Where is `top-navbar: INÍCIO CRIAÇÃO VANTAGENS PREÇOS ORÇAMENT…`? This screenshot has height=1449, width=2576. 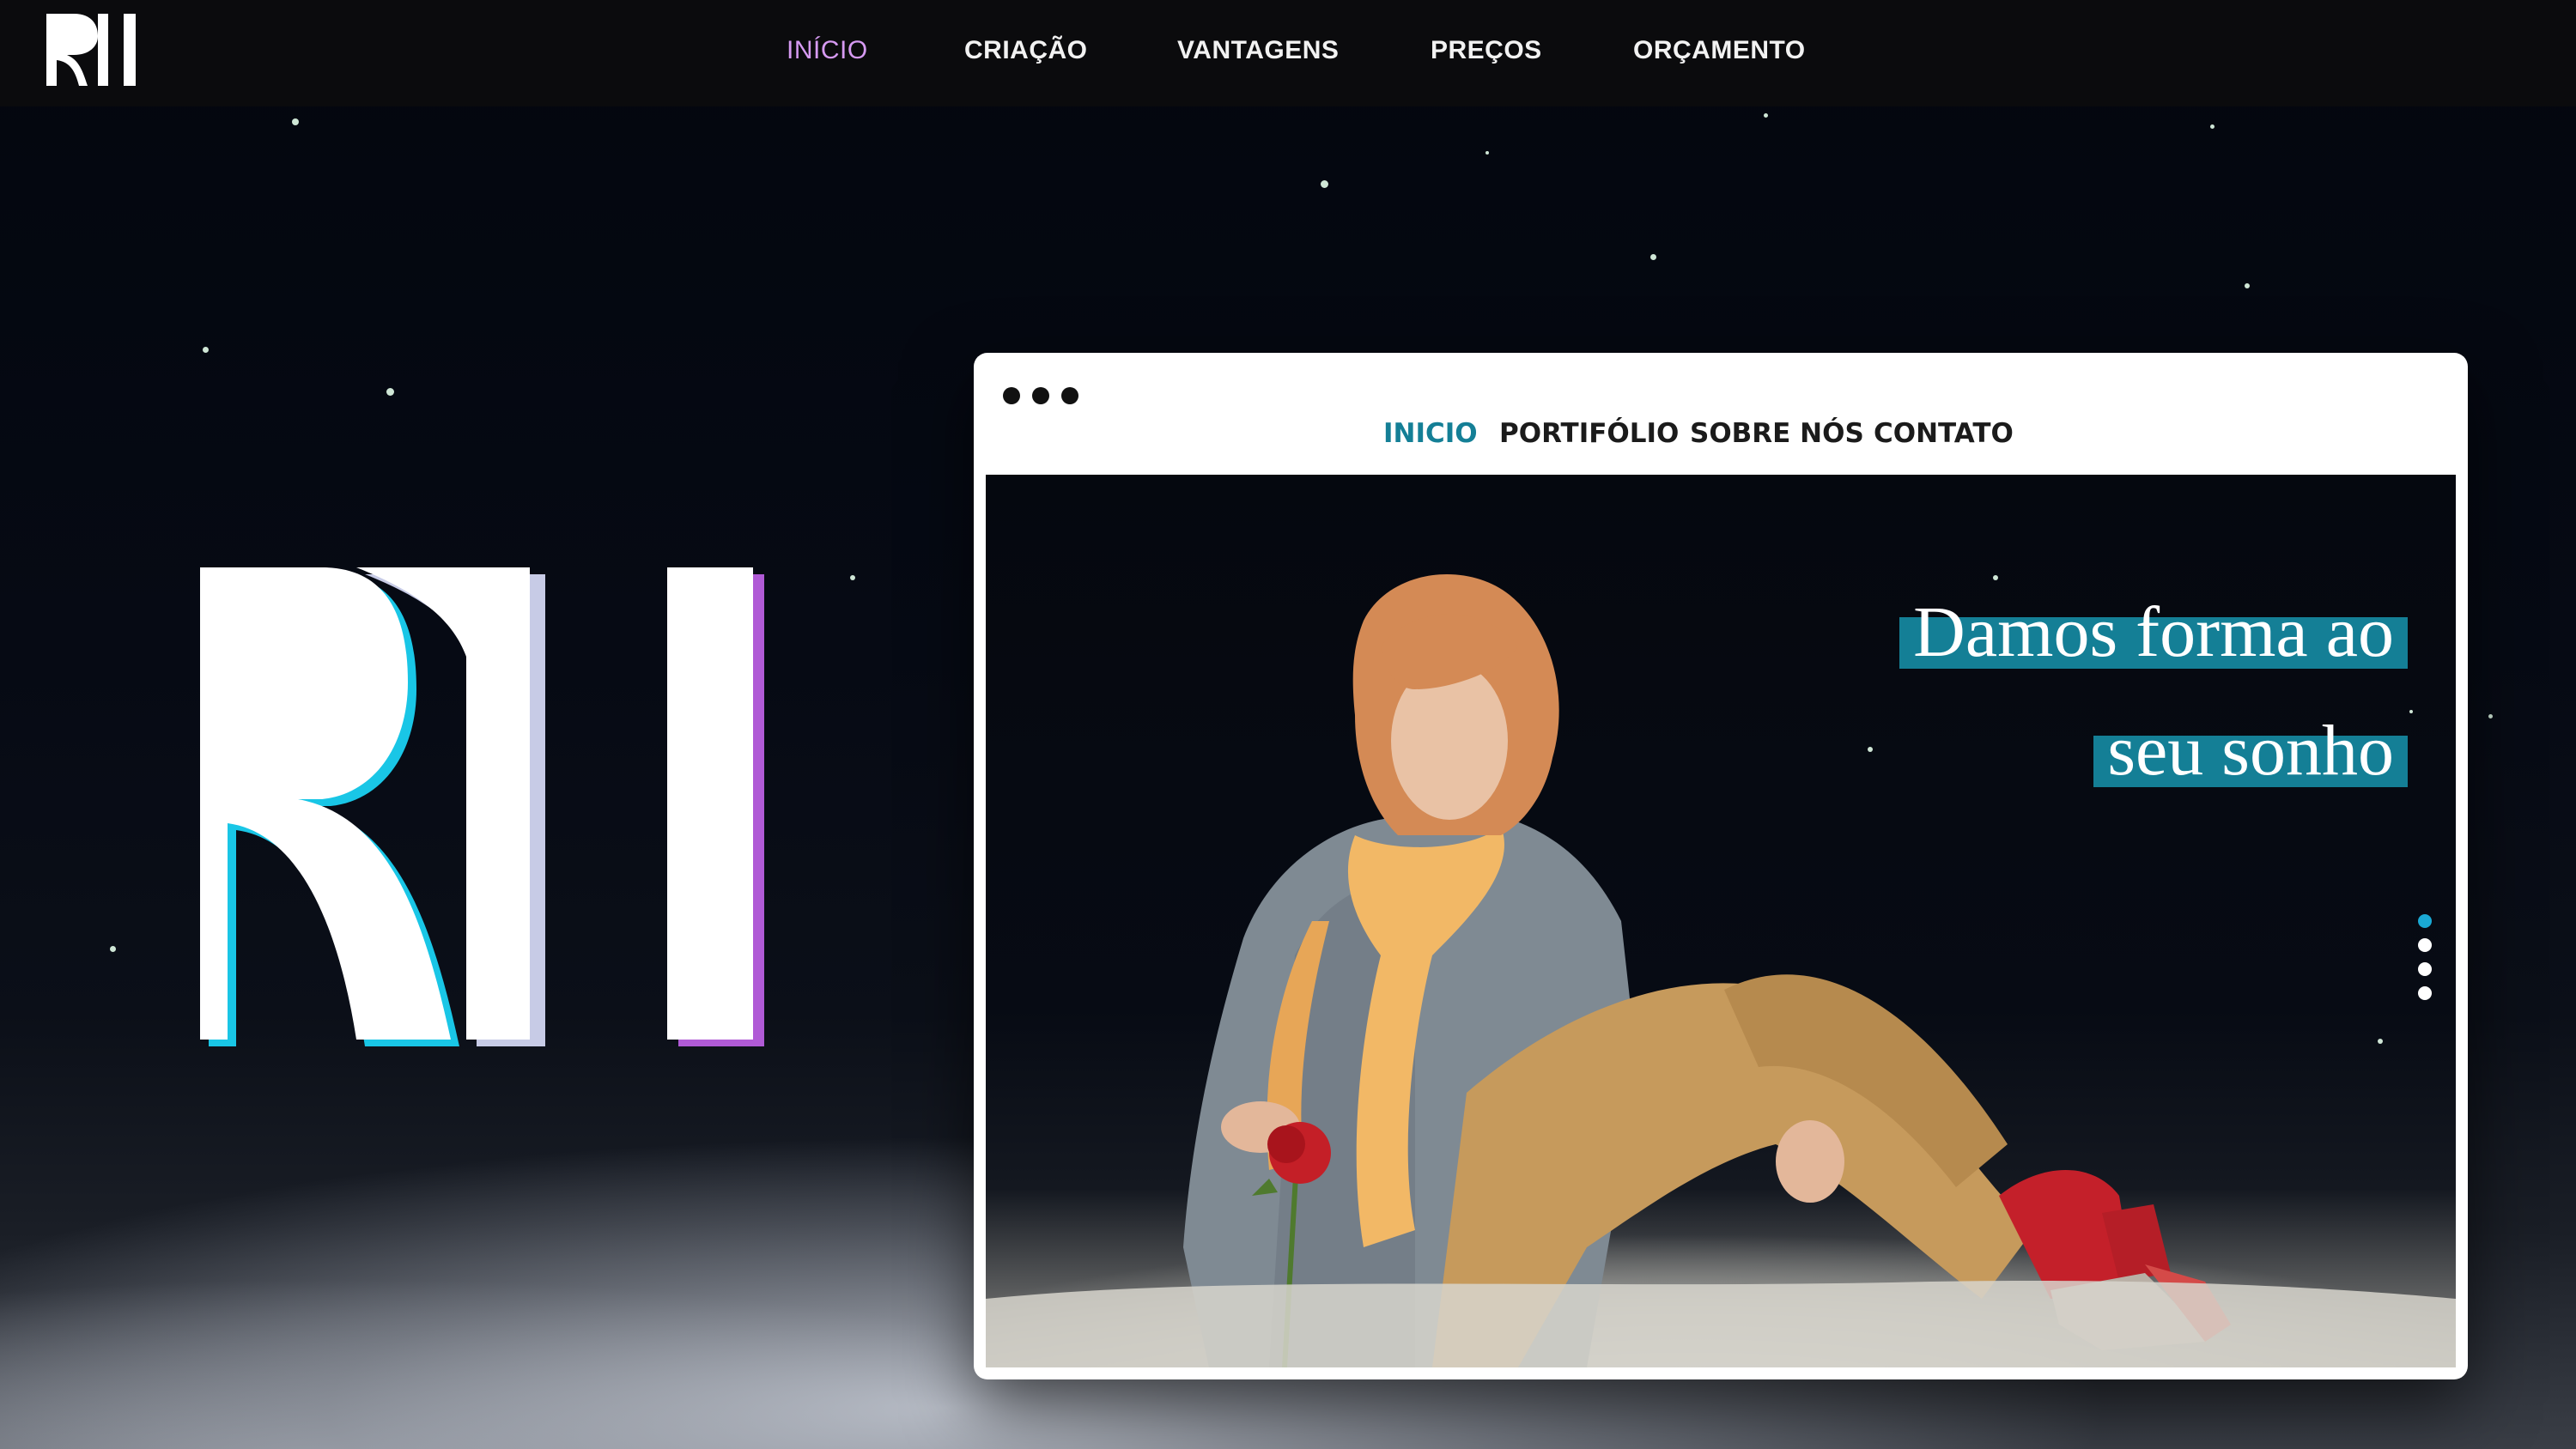
top-navbar: INÍCIO CRIAÇÃO VANTAGENS PREÇOS ORÇAMENT… is located at coordinates (1288, 53).